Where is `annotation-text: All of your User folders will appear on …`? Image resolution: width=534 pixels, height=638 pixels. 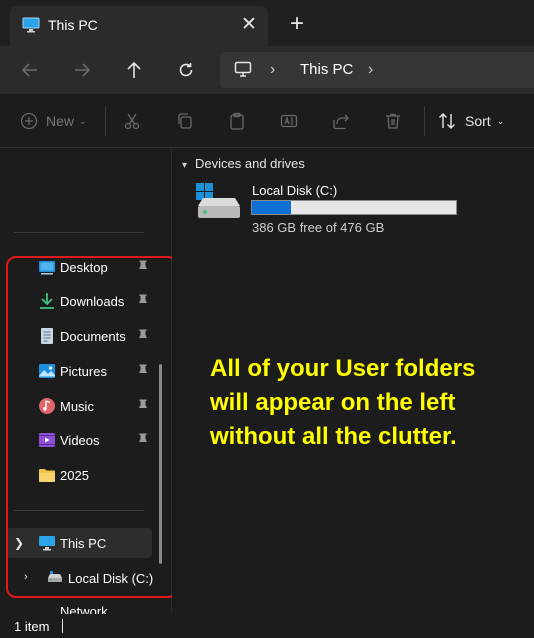
annotation-text: All of your User folders will appear on … is located at coordinates (370, 403).